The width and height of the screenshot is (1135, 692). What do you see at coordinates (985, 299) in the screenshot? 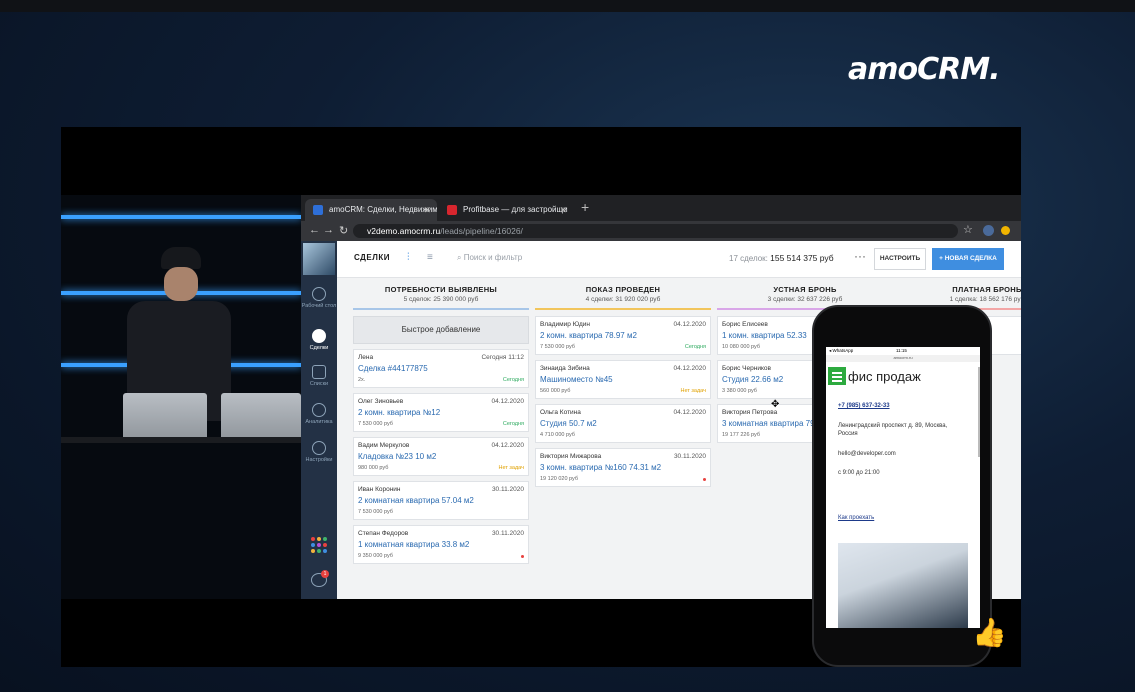
I see `column-summary: 1 сделка: 18 562 176 руб` at bounding box center [985, 299].